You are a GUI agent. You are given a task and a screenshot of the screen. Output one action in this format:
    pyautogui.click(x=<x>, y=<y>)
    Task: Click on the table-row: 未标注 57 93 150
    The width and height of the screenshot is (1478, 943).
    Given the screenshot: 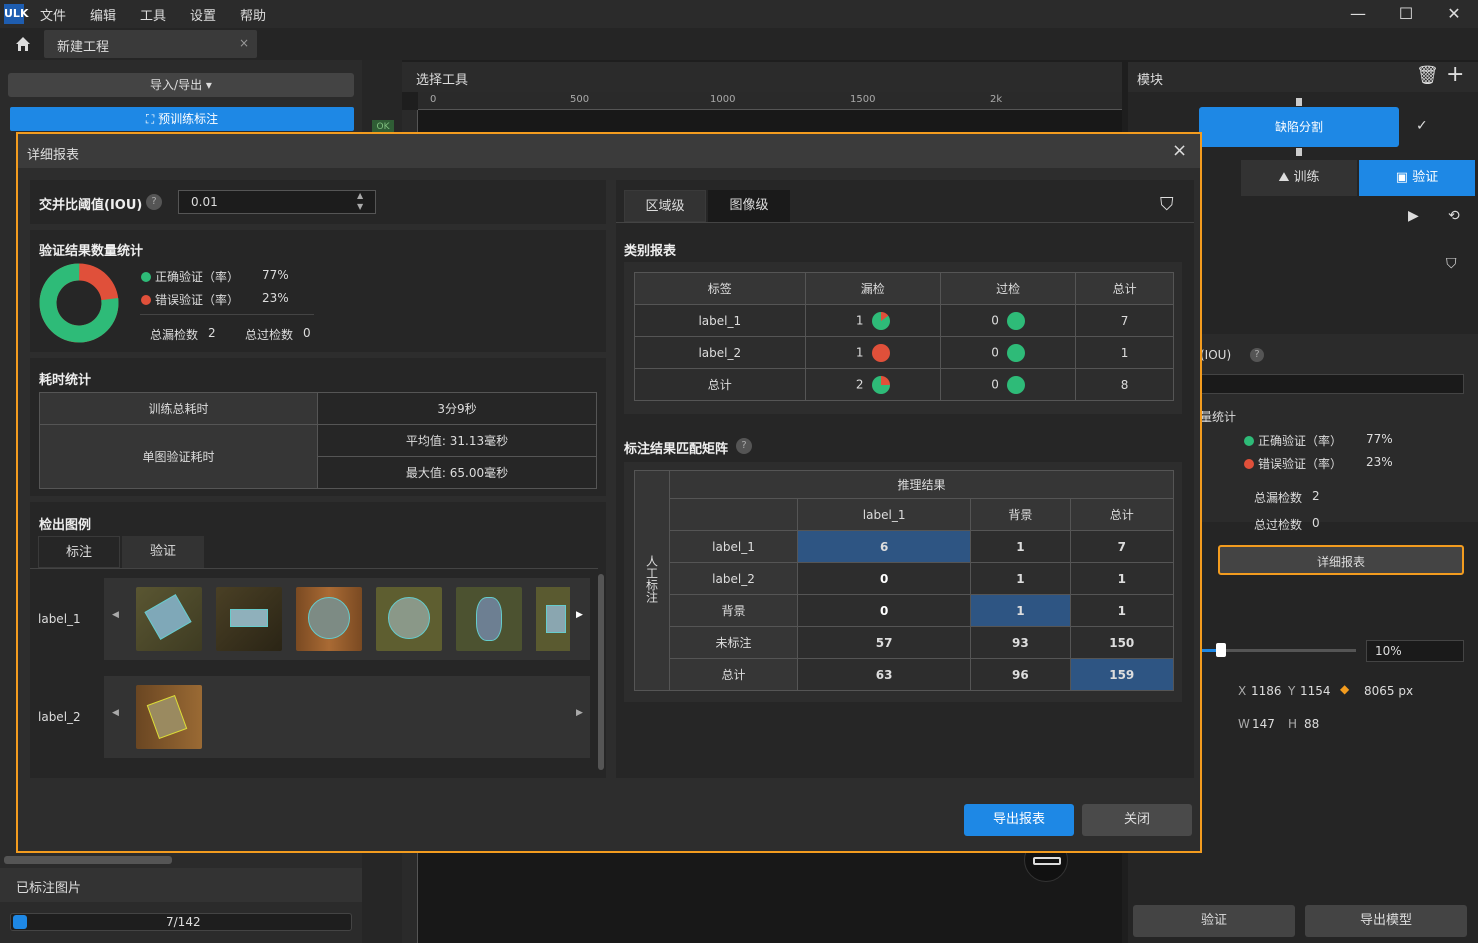 What is the action you would take?
    pyautogui.click(x=905, y=642)
    